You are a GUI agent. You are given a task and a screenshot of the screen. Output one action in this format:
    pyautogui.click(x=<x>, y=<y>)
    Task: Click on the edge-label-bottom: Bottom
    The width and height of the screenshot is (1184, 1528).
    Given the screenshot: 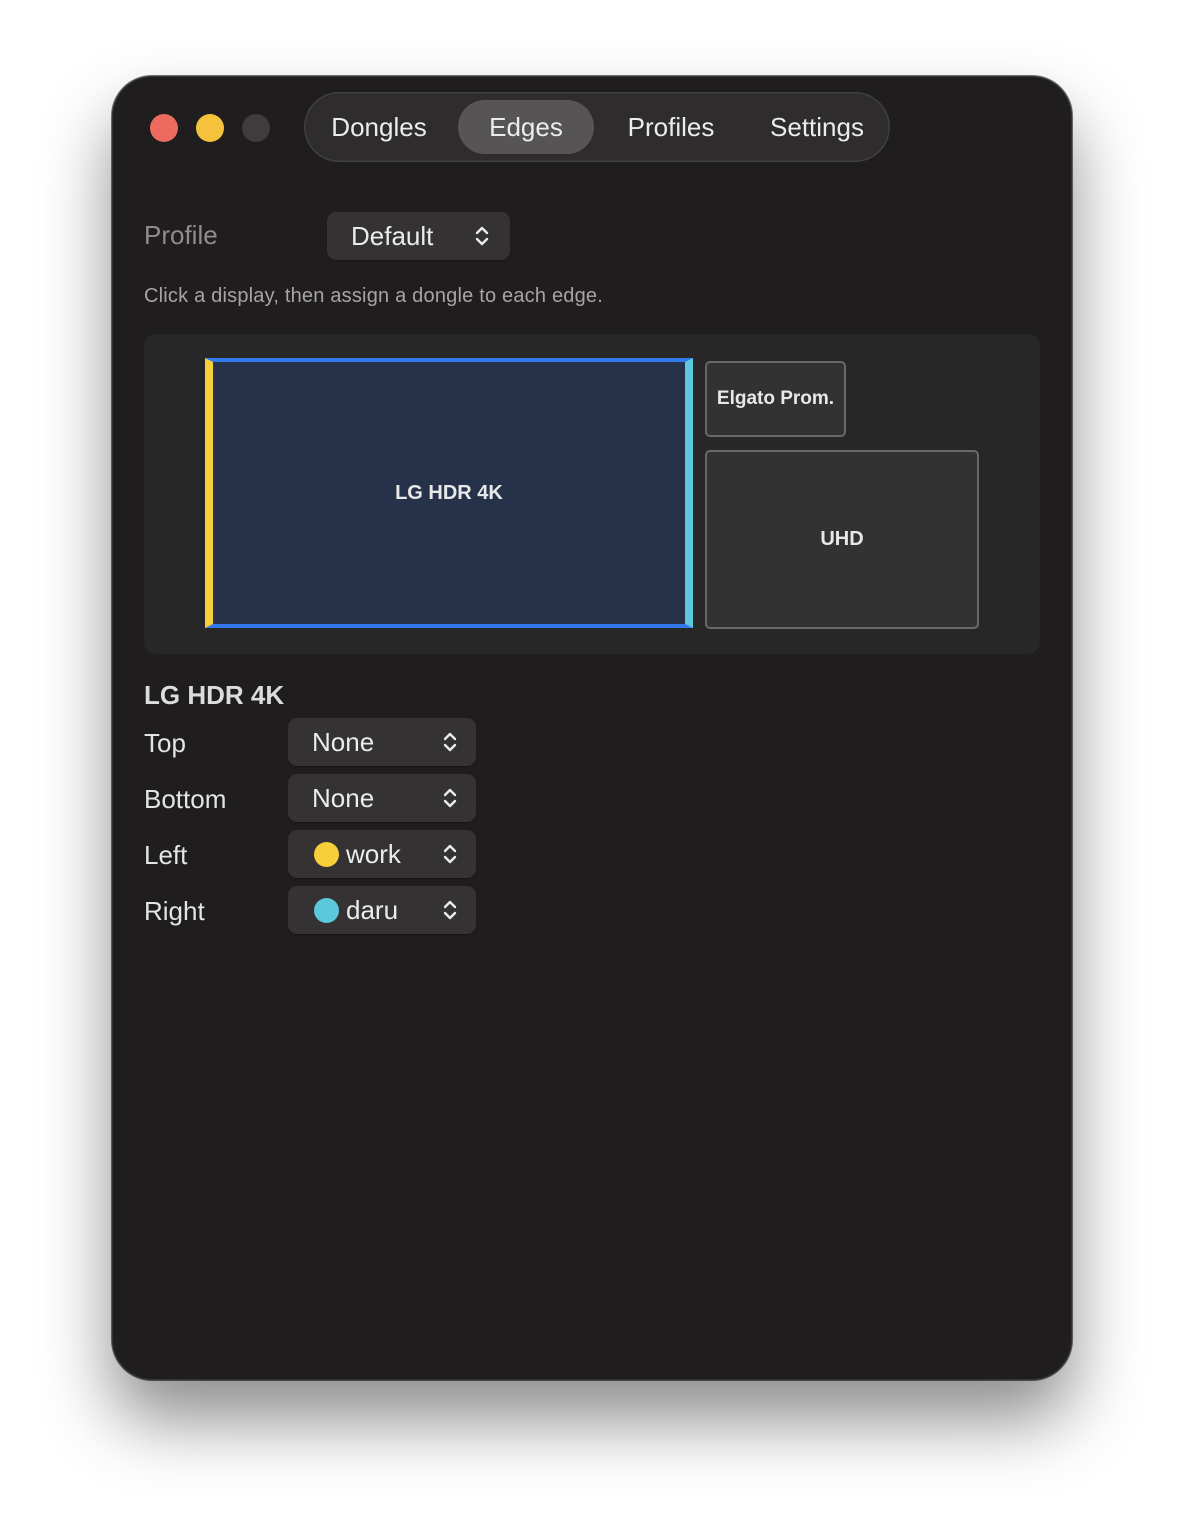 What is the action you would take?
    pyautogui.click(x=185, y=799)
    